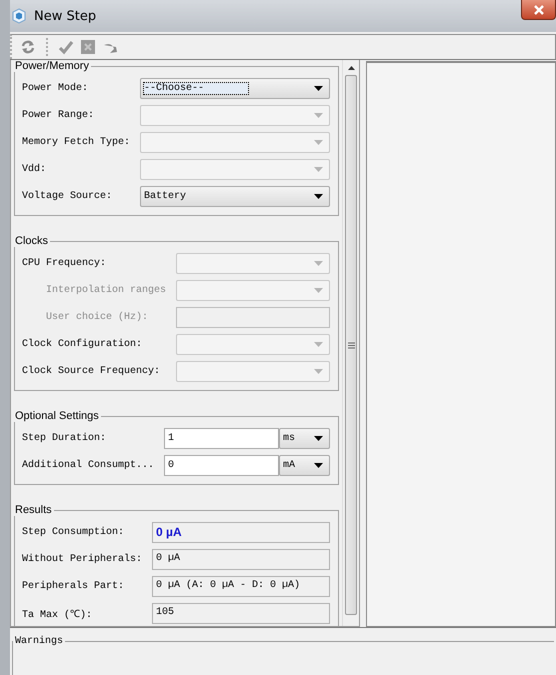  I want to click on scrollbar-thumb, so click(351, 345).